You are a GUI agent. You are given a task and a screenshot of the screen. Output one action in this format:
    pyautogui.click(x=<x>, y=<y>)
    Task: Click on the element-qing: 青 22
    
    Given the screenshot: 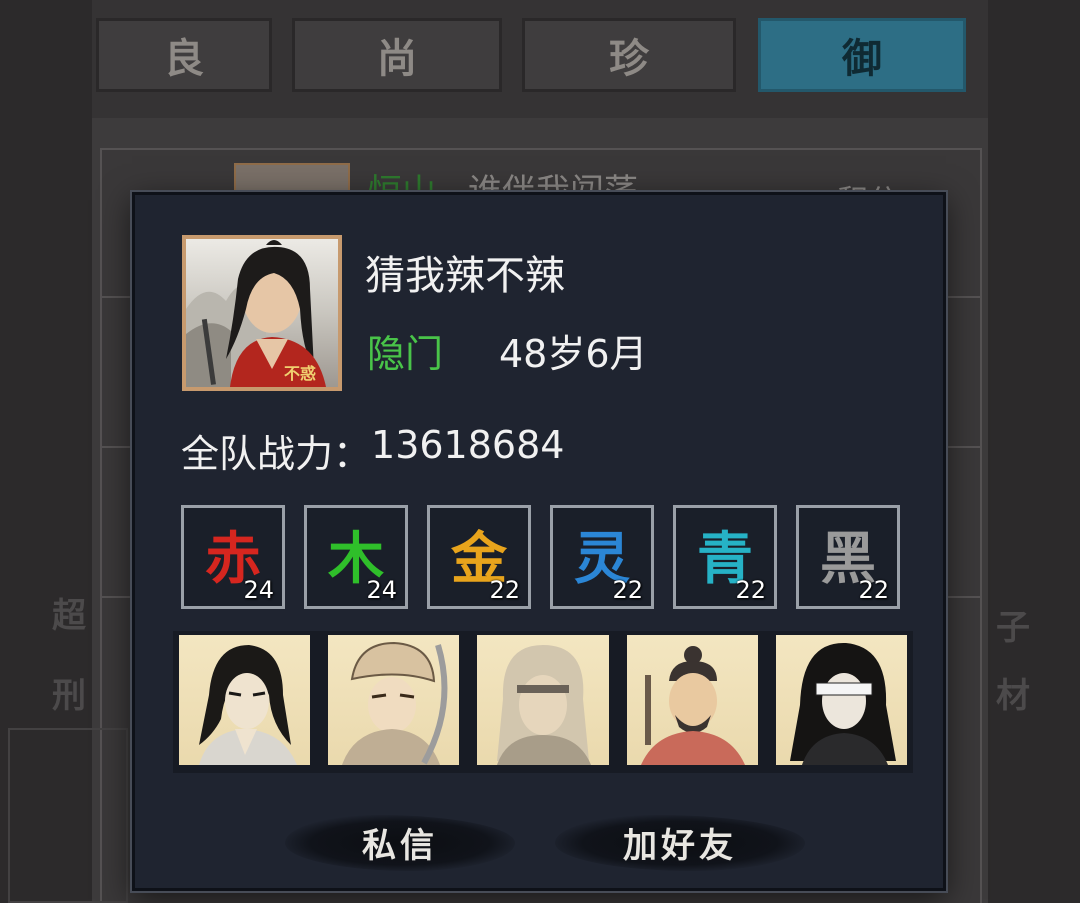 What is the action you would take?
    pyautogui.click(x=725, y=557)
    